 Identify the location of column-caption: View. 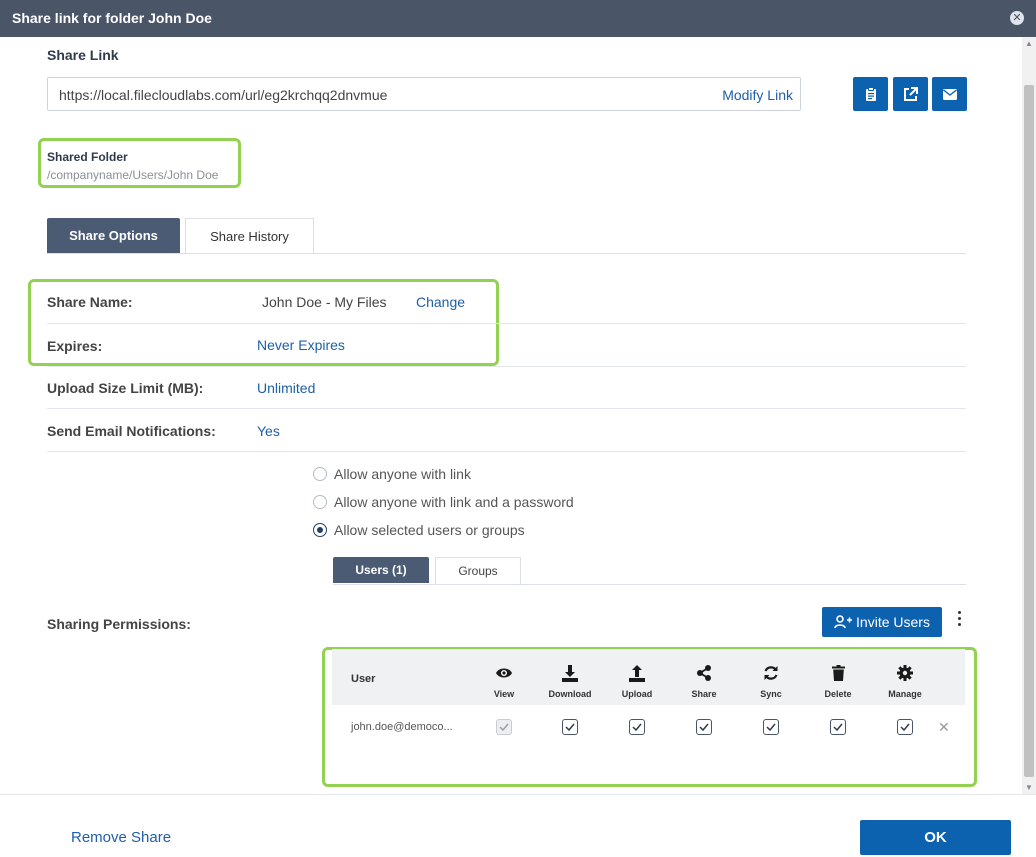
(504, 694).